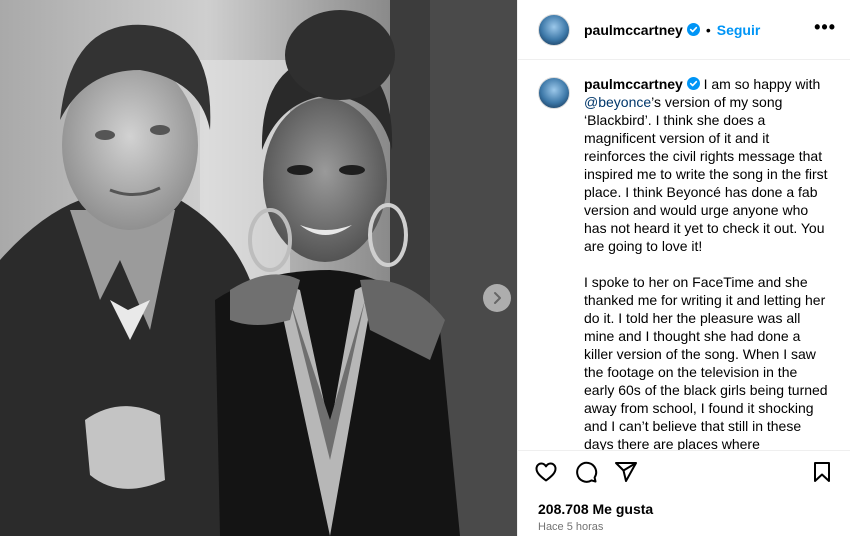 Image resolution: width=850 pixels, height=536 pixels. Describe the element at coordinates (764, 84) in the screenshot. I see `caption-intro: I am so happy with` at that location.